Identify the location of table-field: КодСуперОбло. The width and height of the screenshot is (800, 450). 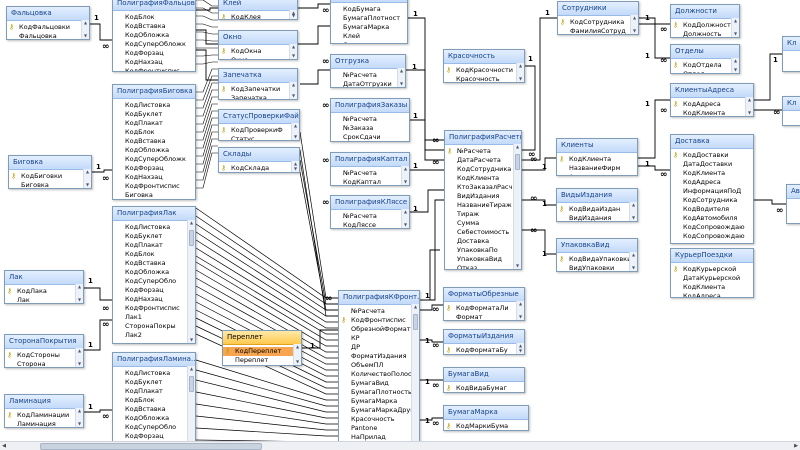
(154, 281).